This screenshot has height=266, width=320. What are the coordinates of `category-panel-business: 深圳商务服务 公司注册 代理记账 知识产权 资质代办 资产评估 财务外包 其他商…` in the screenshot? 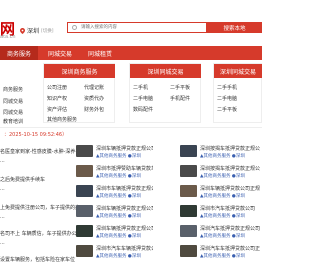 It's located at (79, 93).